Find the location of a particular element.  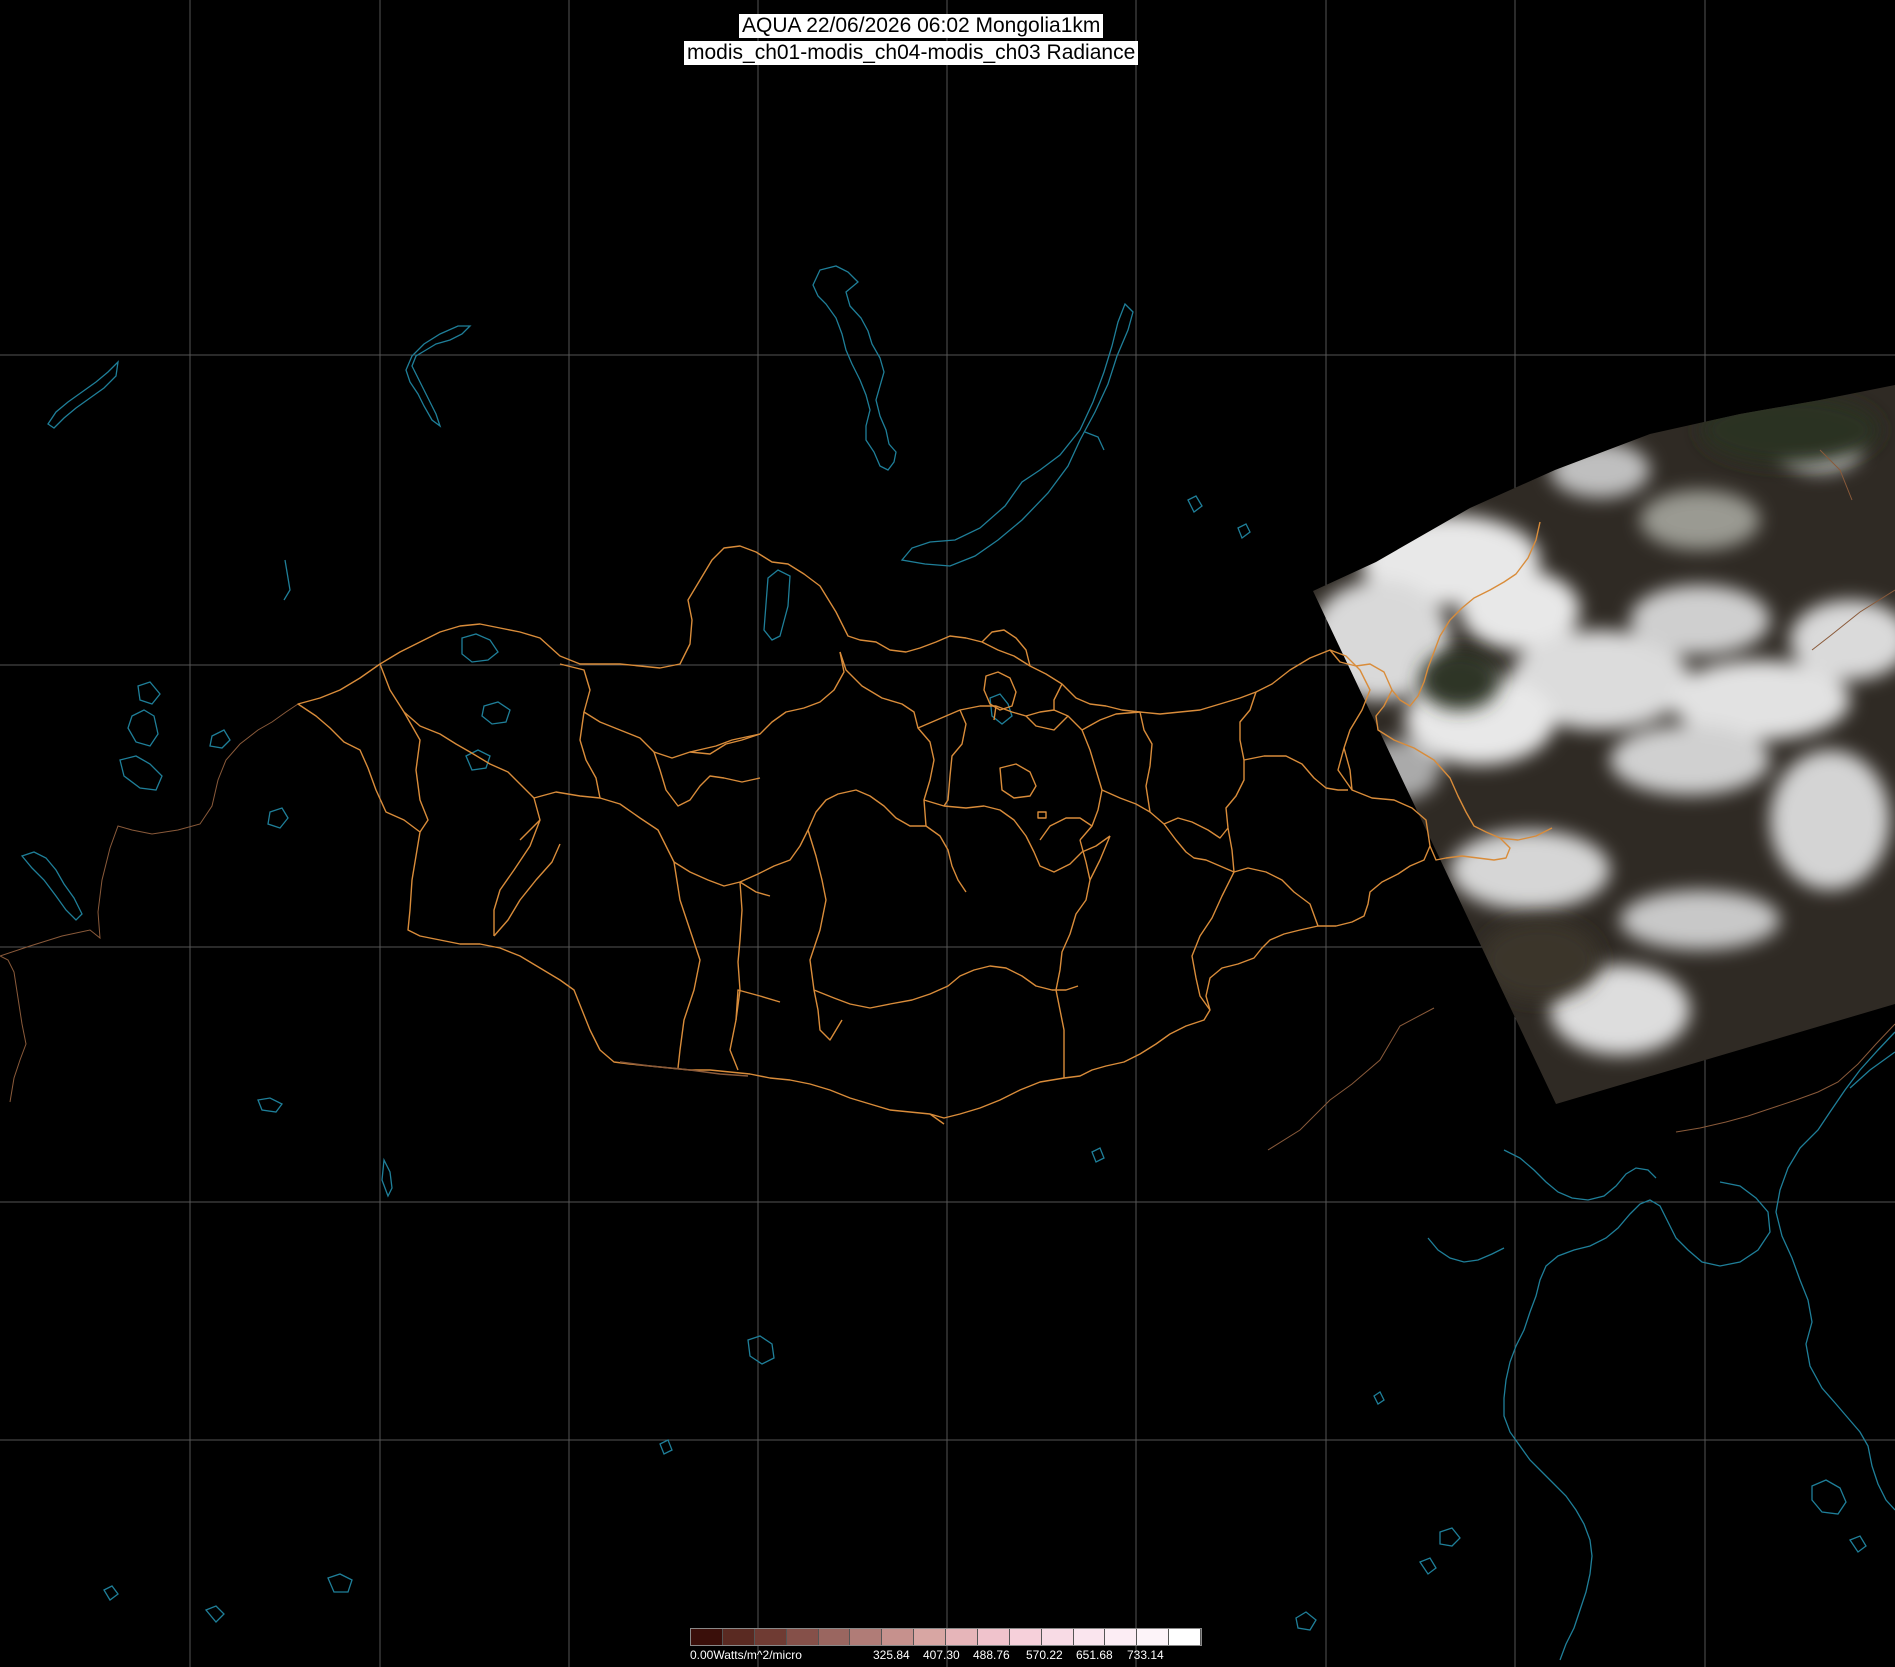

colorbar-unit-label: 0.00Watts/m^2/micro is located at coordinates (746, 1655).